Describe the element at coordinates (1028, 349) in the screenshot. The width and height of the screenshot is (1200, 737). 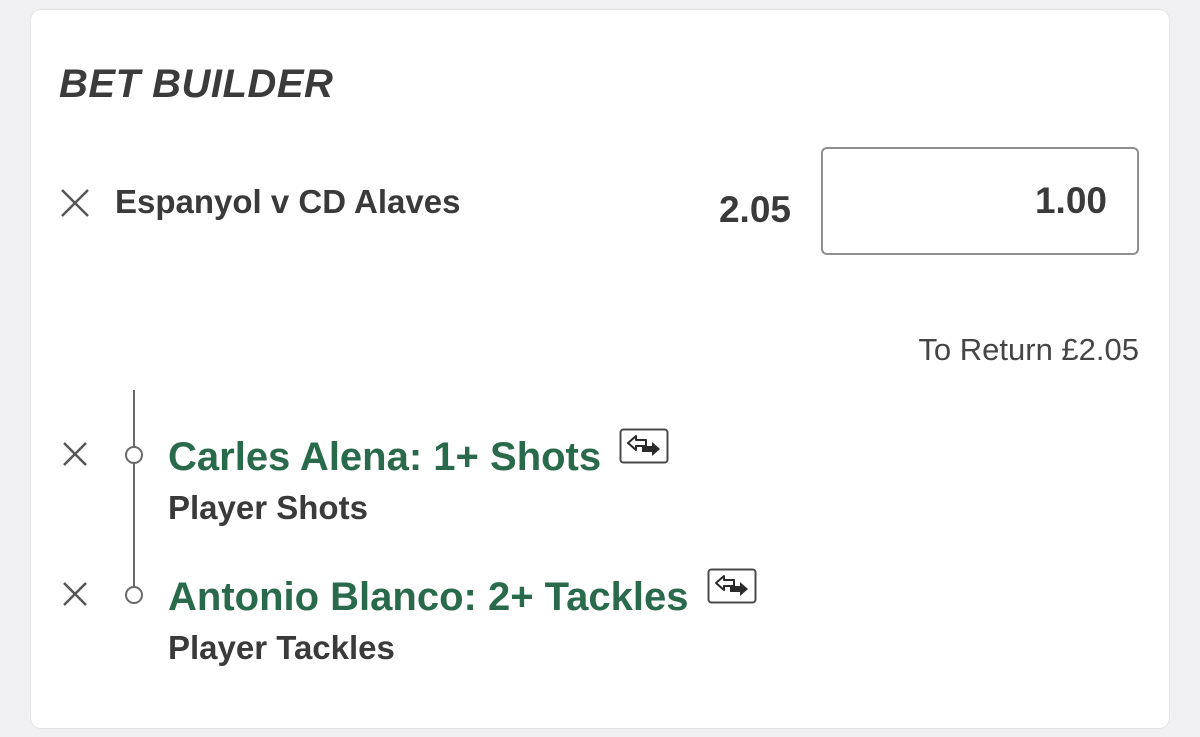
I see `to-return-text: To Return £2.05` at that location.